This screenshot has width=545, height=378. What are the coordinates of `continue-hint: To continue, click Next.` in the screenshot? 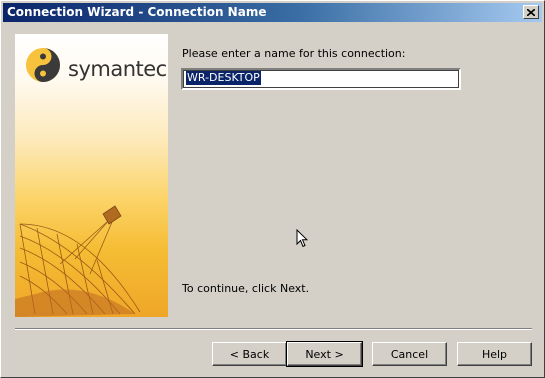 It's located at (246, 288).